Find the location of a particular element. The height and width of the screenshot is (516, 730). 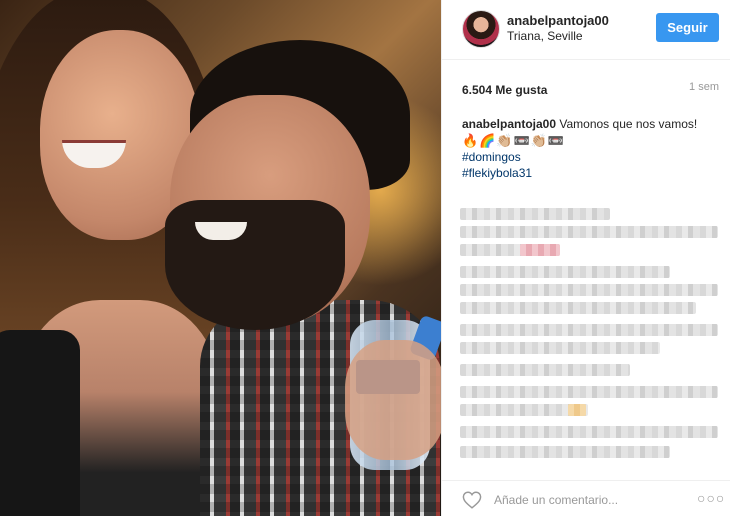

likes-row: 6.504 Me gusta 1 sem is located at coordinates (590, 90).